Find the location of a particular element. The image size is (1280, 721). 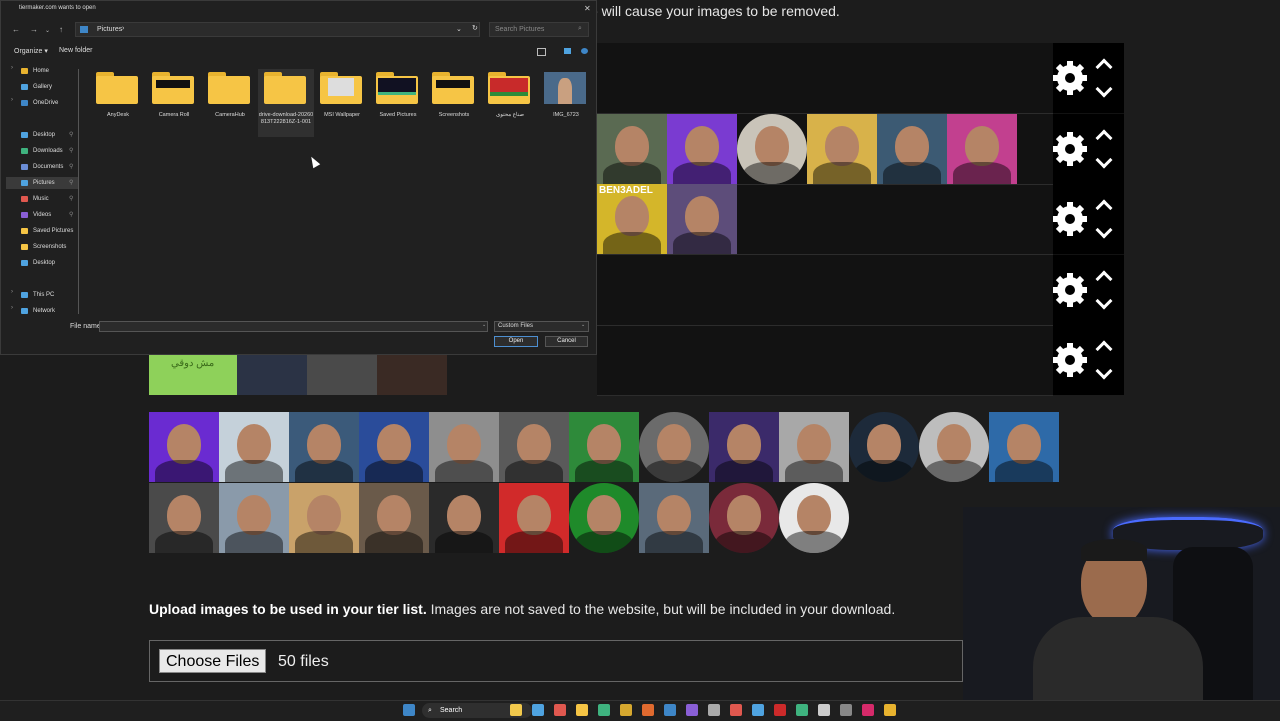

forward-icon: → is located at coordinates (34, 29).